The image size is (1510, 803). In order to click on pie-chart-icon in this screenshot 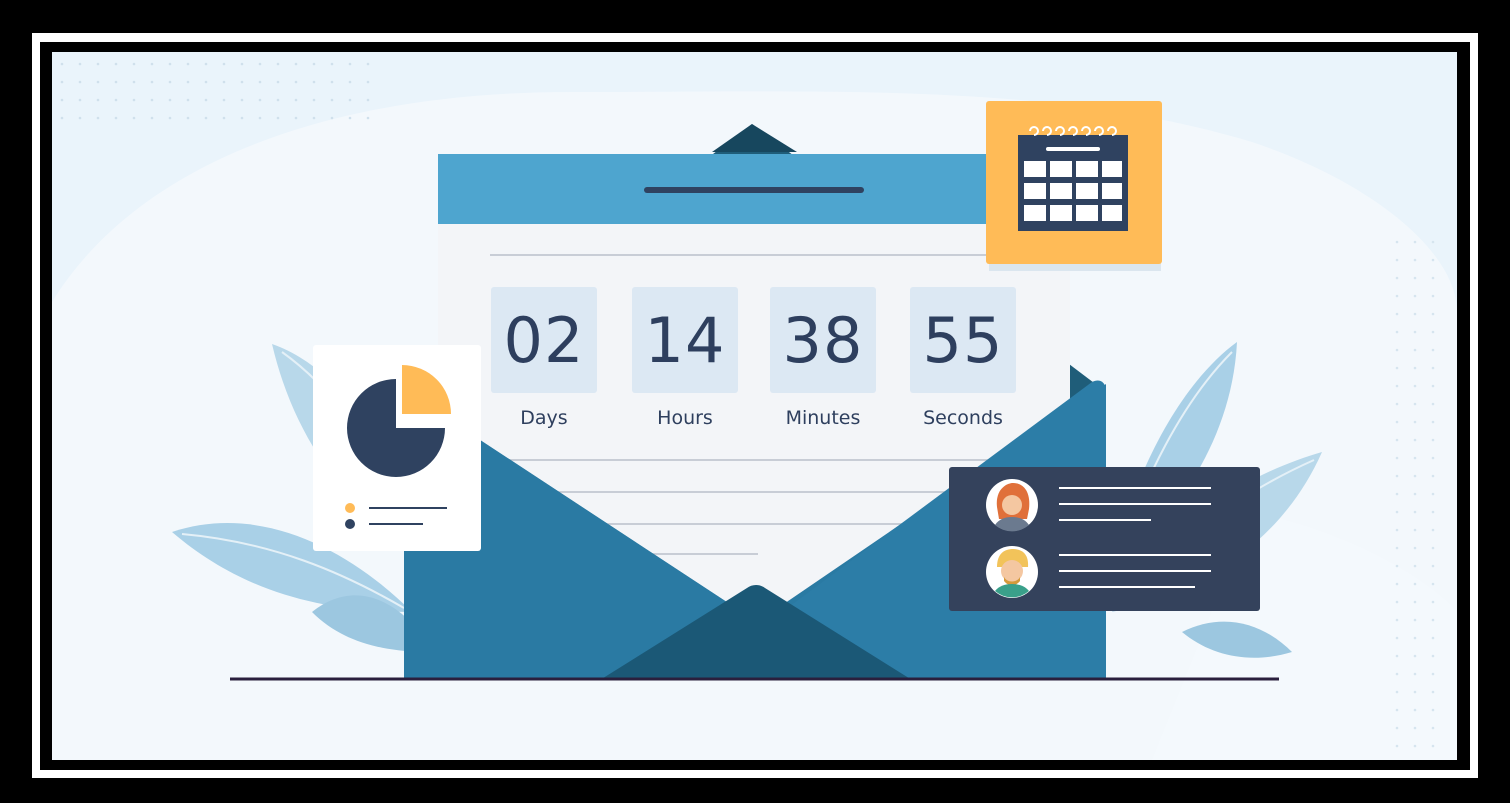, I will do `click(397, 448)`.